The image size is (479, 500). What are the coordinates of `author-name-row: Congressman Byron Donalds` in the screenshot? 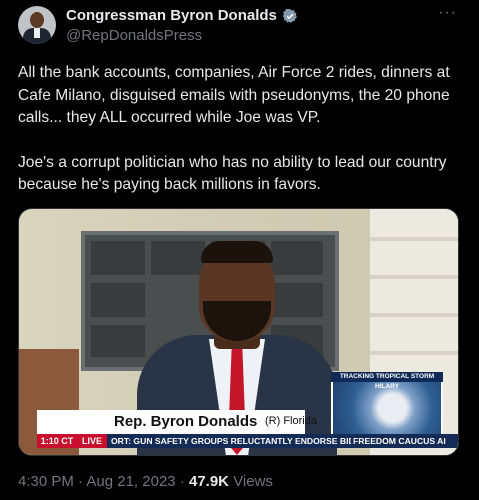 It's located at (182, 15).